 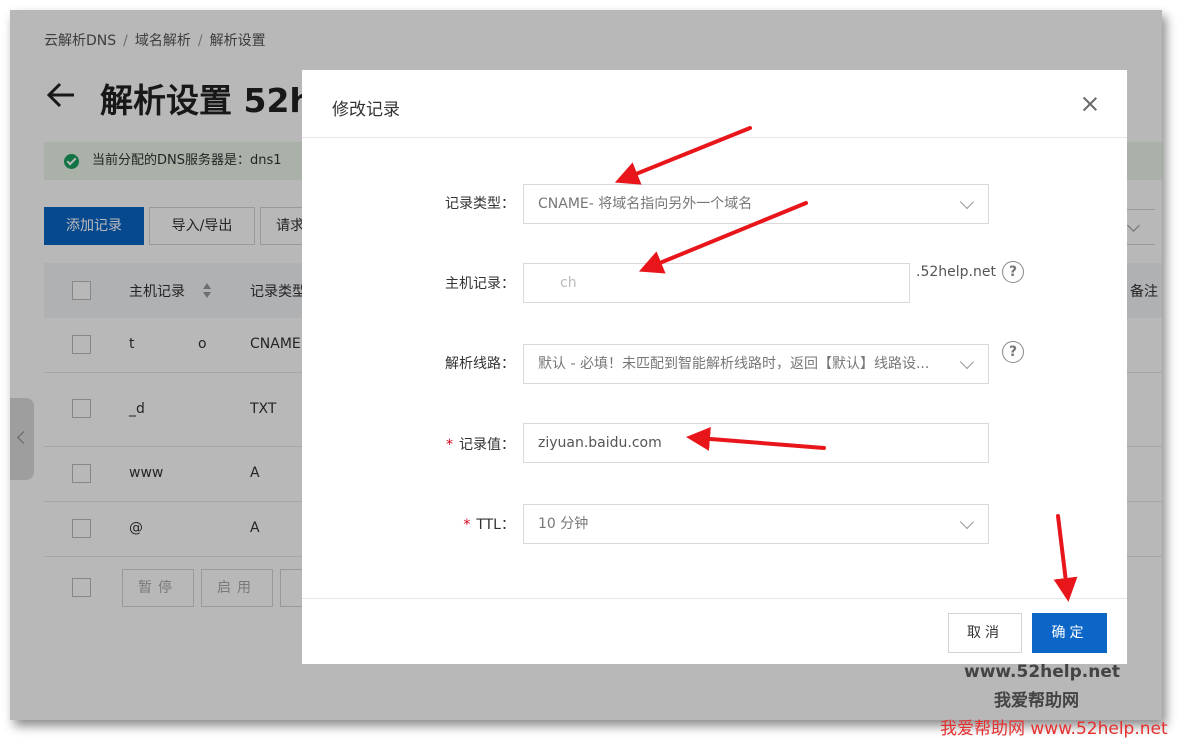 What do you see at coordinates (480, 445) in the screenshot?
I see `record-value-label: * 记录值：` at bounding box center [480, 445].